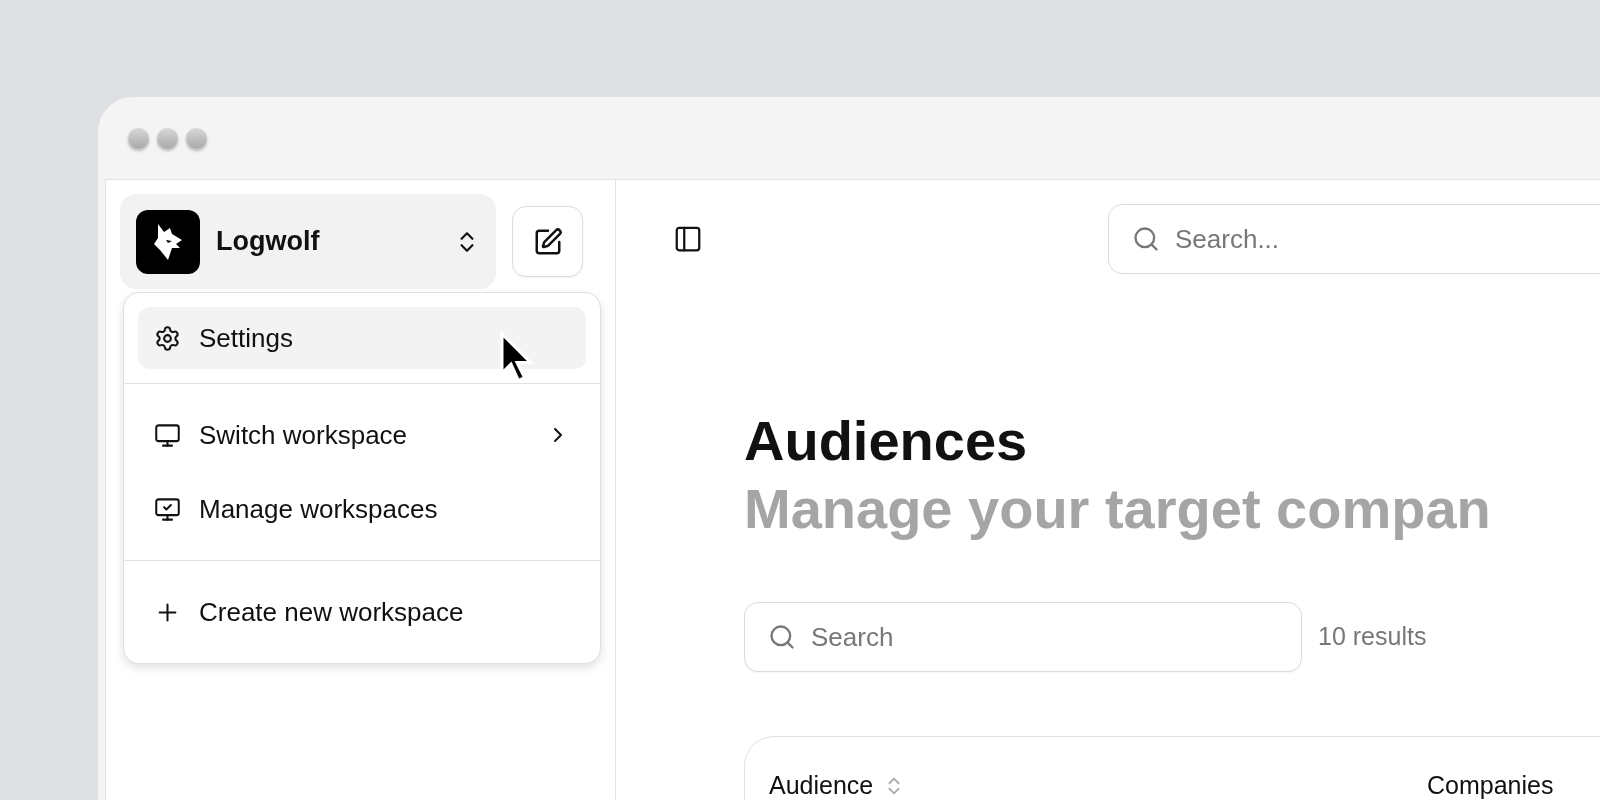 This screenshot has width=1600, height=800. Describe the element at coordinates (268, 242) in the screenshot. I see `workspace-name: Logwolf` at that location.